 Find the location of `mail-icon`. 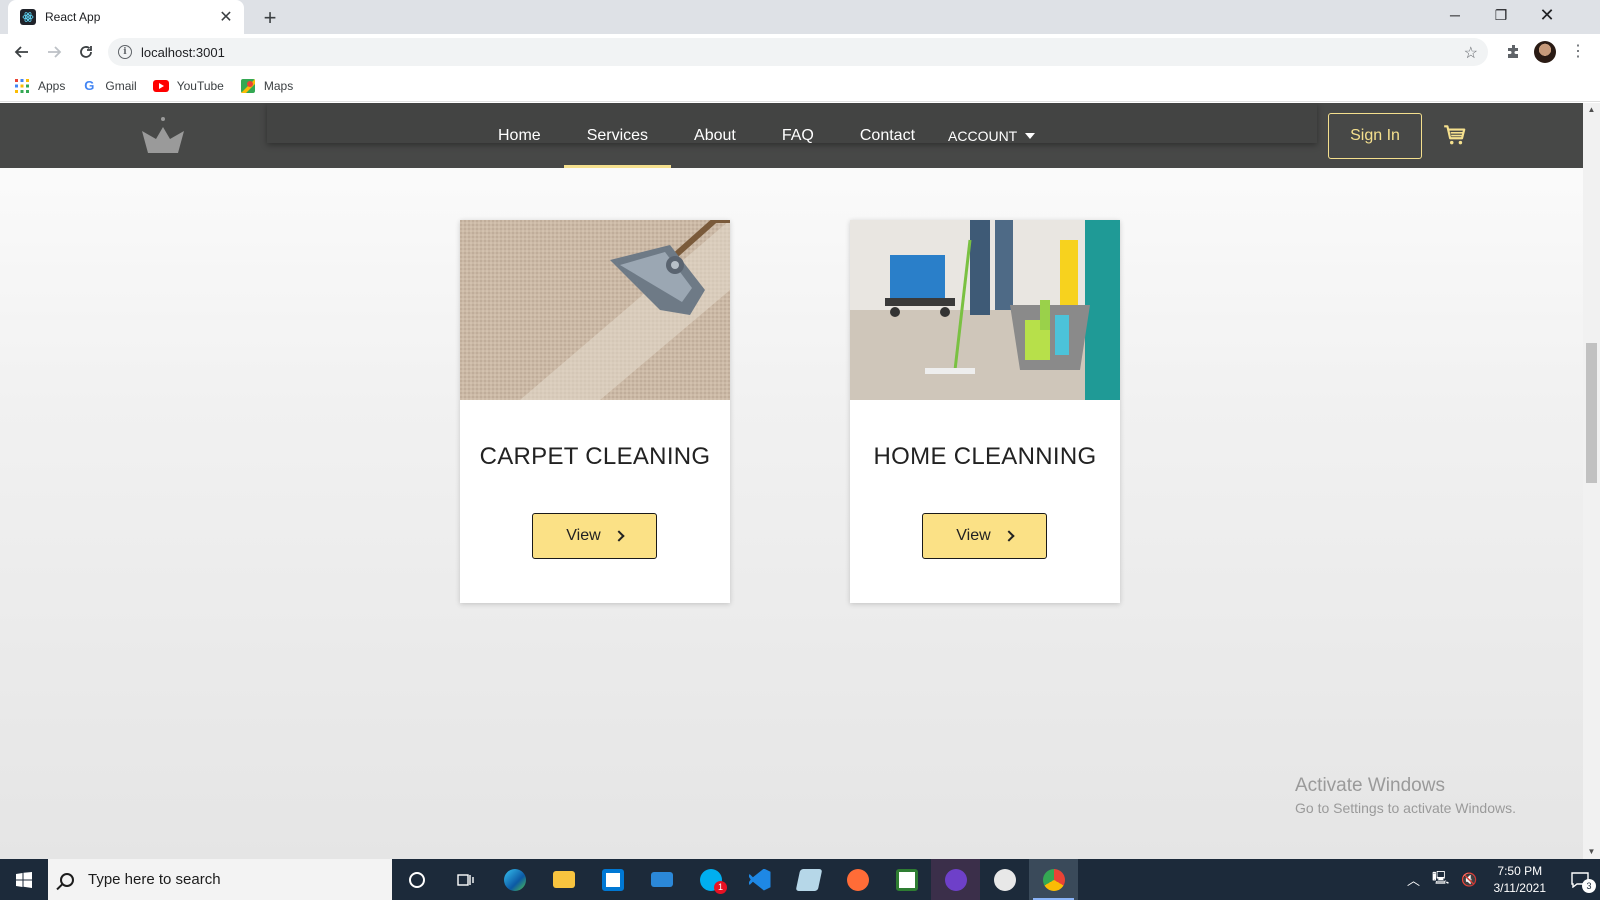

mail-icon is located at coordinates (661, 879).